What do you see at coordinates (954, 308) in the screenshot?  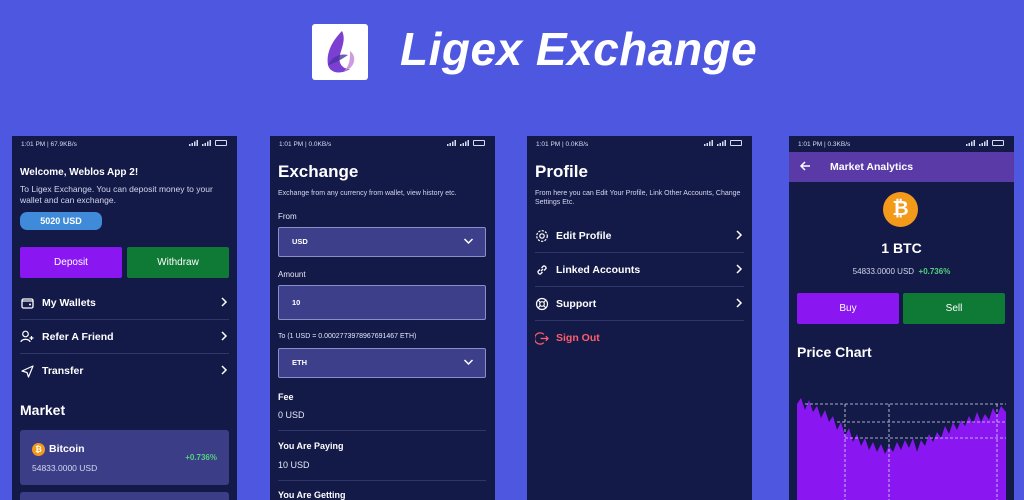 I see `sell-button: Sell` at bounding box center [954, 308].